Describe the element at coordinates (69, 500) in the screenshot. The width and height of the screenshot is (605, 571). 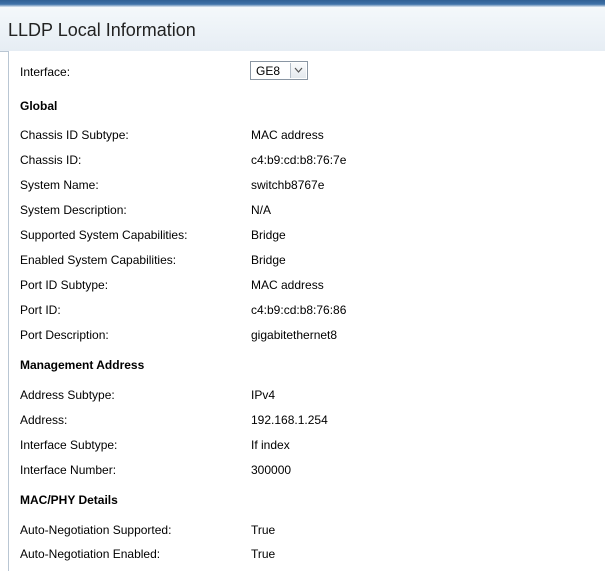
I see `section-macphy-heading: MAC/PHY Details` at that location.